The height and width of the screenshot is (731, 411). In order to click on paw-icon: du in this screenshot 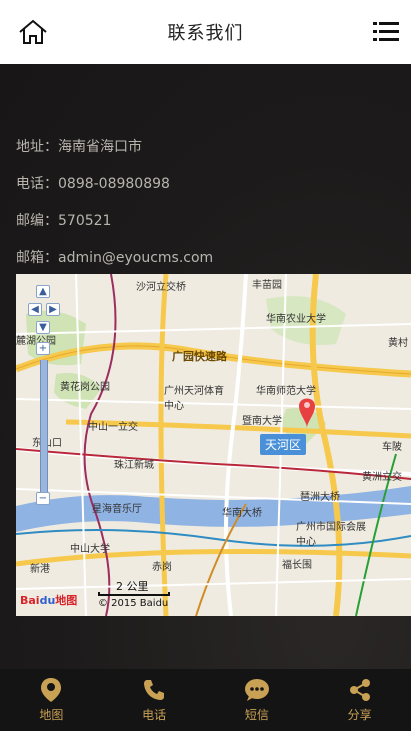, I will do `click(47, 600)`.